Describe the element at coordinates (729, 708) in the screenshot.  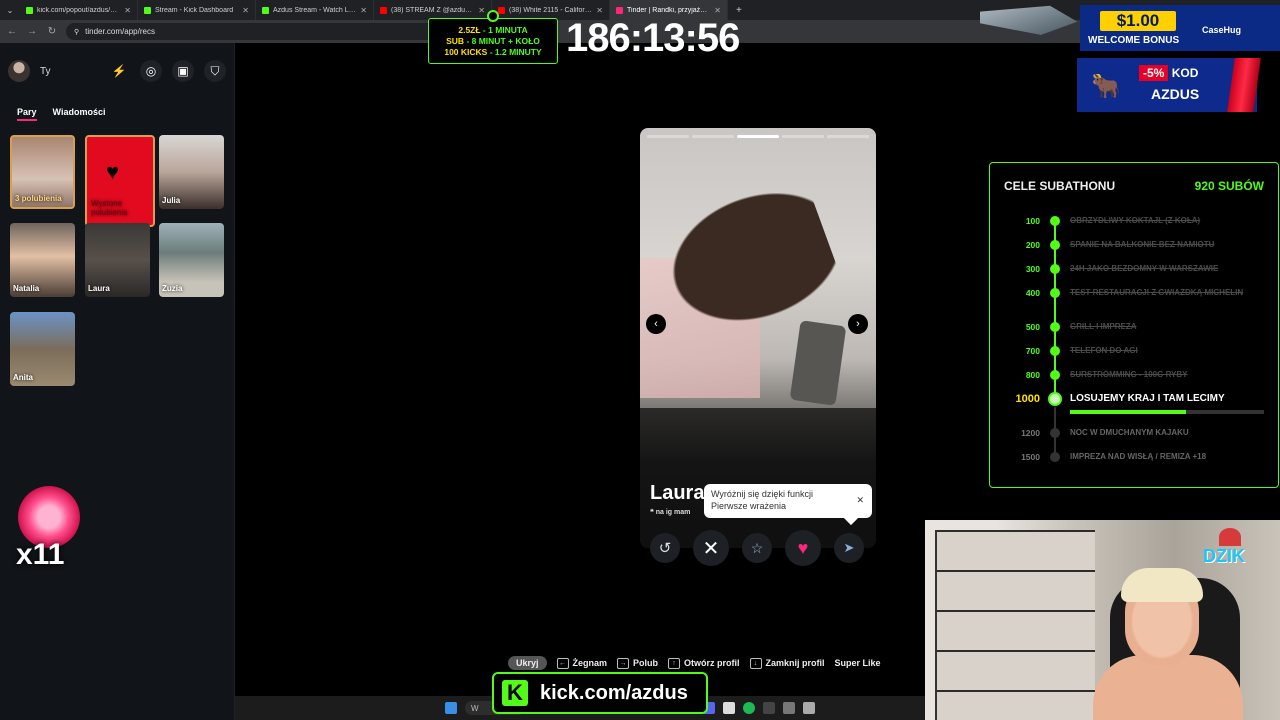
I see `app-icon` at that location.